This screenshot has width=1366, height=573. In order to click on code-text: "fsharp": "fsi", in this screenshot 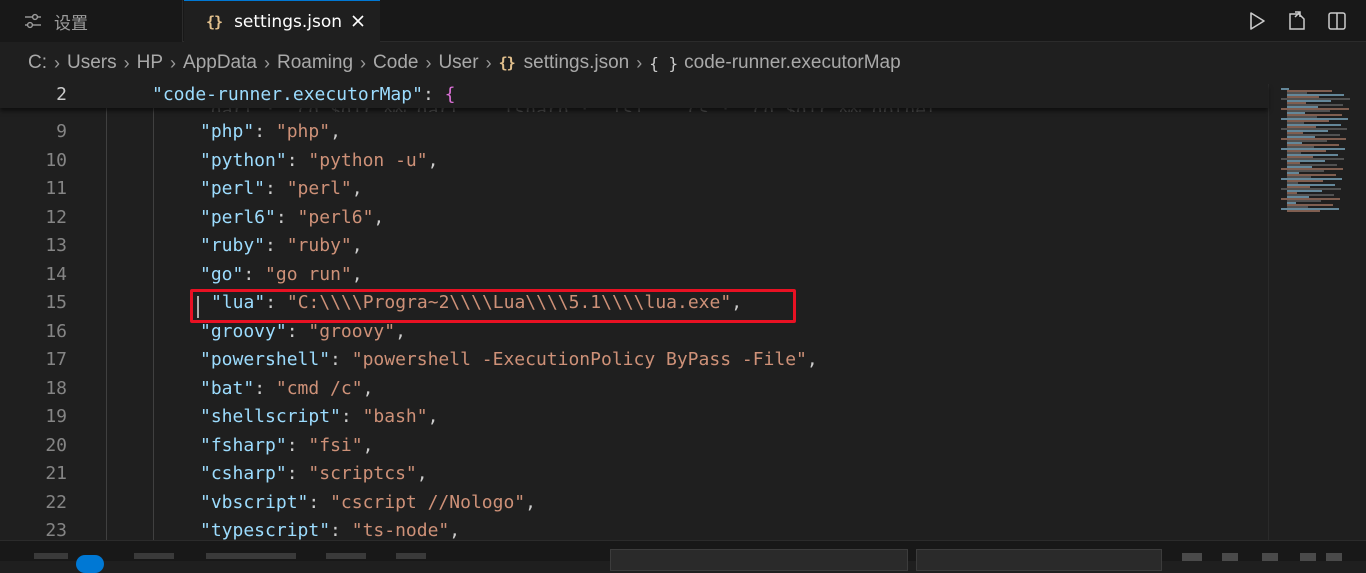, I will do `click(286, 446)`.